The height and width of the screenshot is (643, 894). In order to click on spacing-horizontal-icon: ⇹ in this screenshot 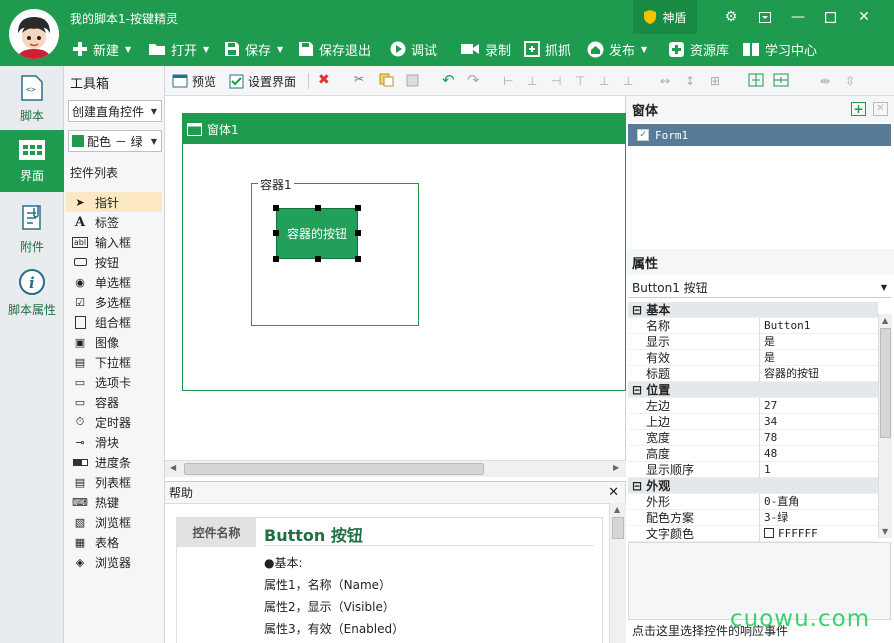, I will do `click(828, 81)`.